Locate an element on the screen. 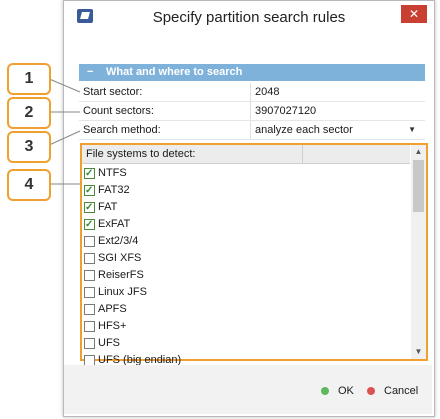  ok-button: OK is located at coordinates (341, 391).